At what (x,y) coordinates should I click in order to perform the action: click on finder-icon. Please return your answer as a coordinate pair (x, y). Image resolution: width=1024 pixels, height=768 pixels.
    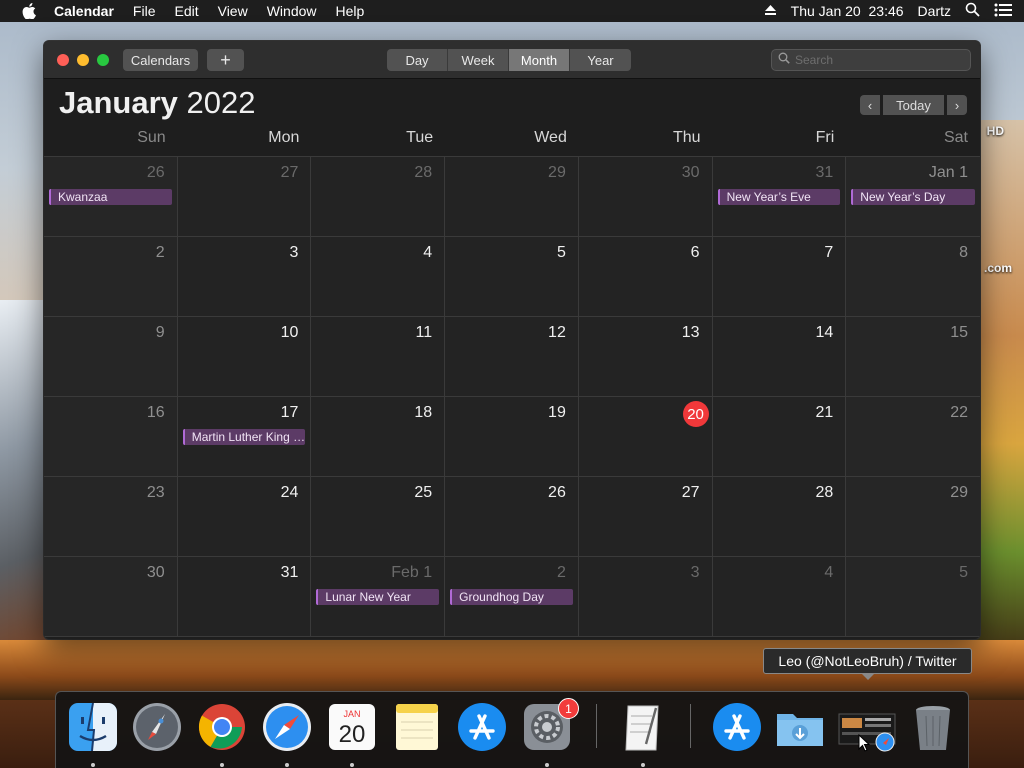
    Looking at the image, I should click on (93, 727).